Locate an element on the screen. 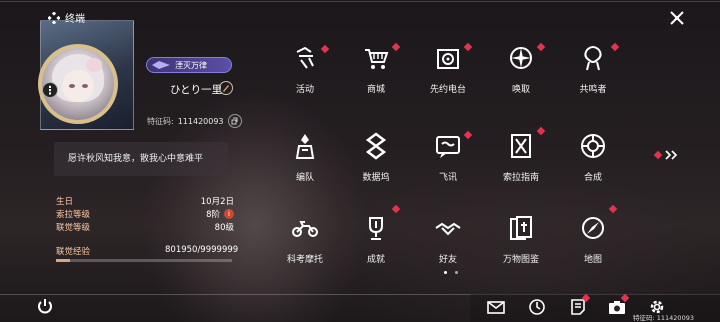 The width and height of the screenshot is (720, 322). menu-item-team: 编队 is located at coordinates (305, 158).